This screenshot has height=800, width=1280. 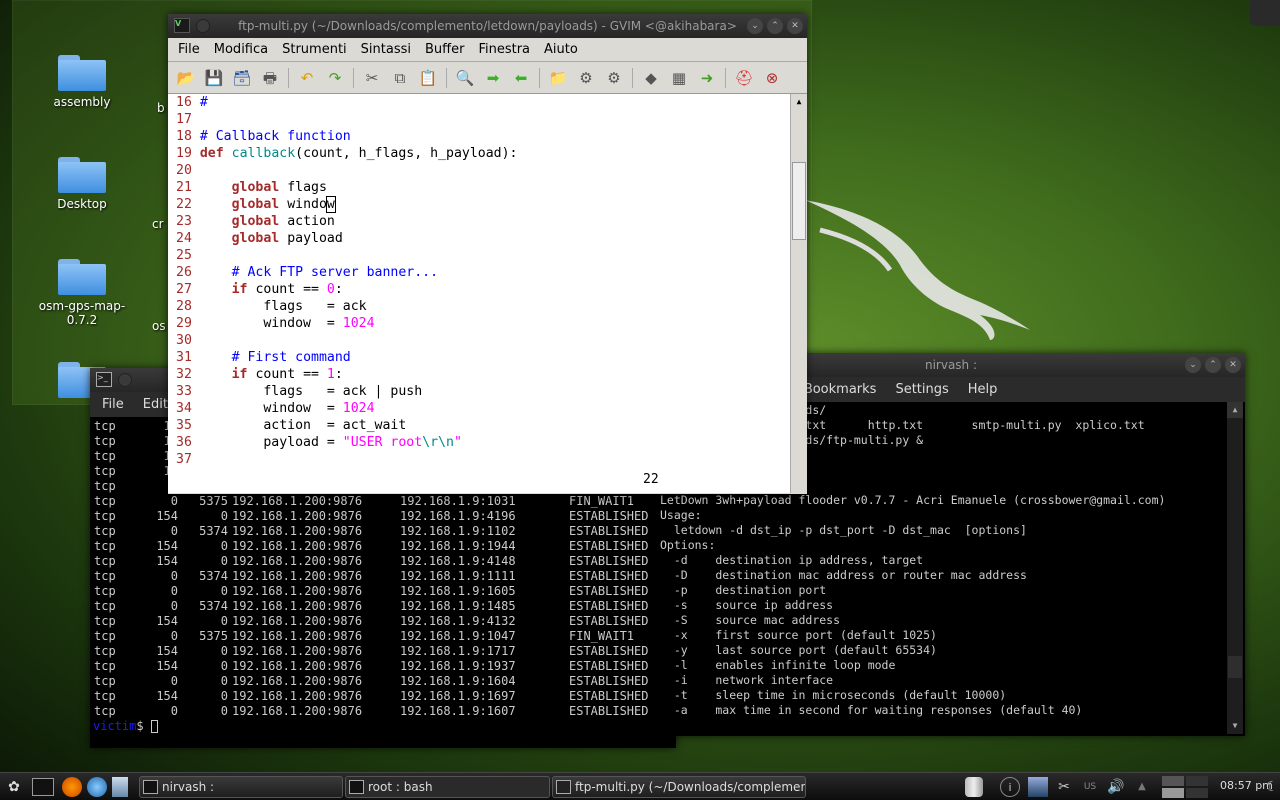 I want to click on menu-sintassi: Sintassi, so click(x=386, y=49).